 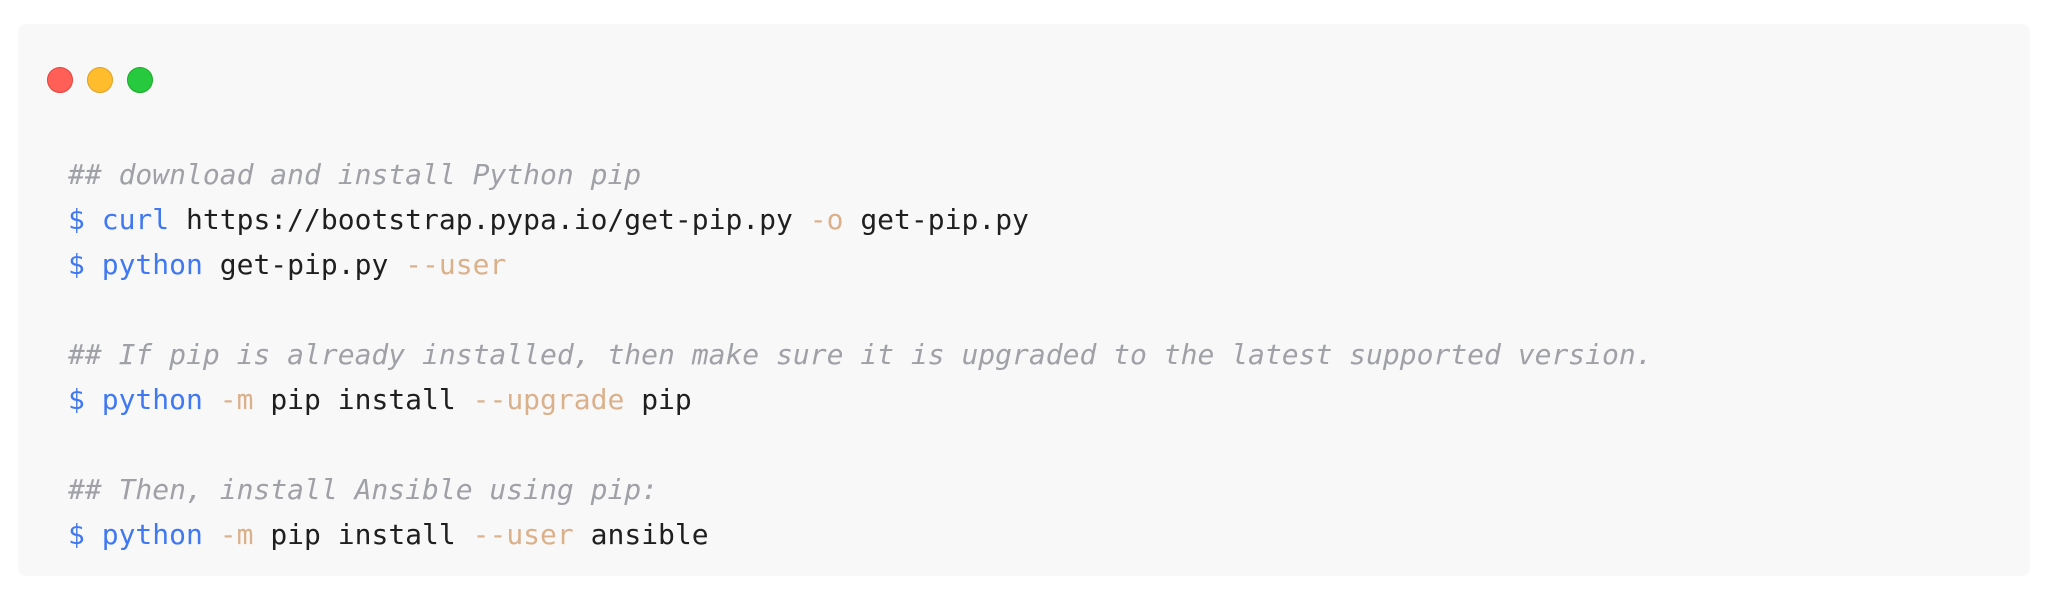 What do you see at coordinates (826, 219) in the screenshot?
I see `command-flag: -o` at bounding box center [826, 219].